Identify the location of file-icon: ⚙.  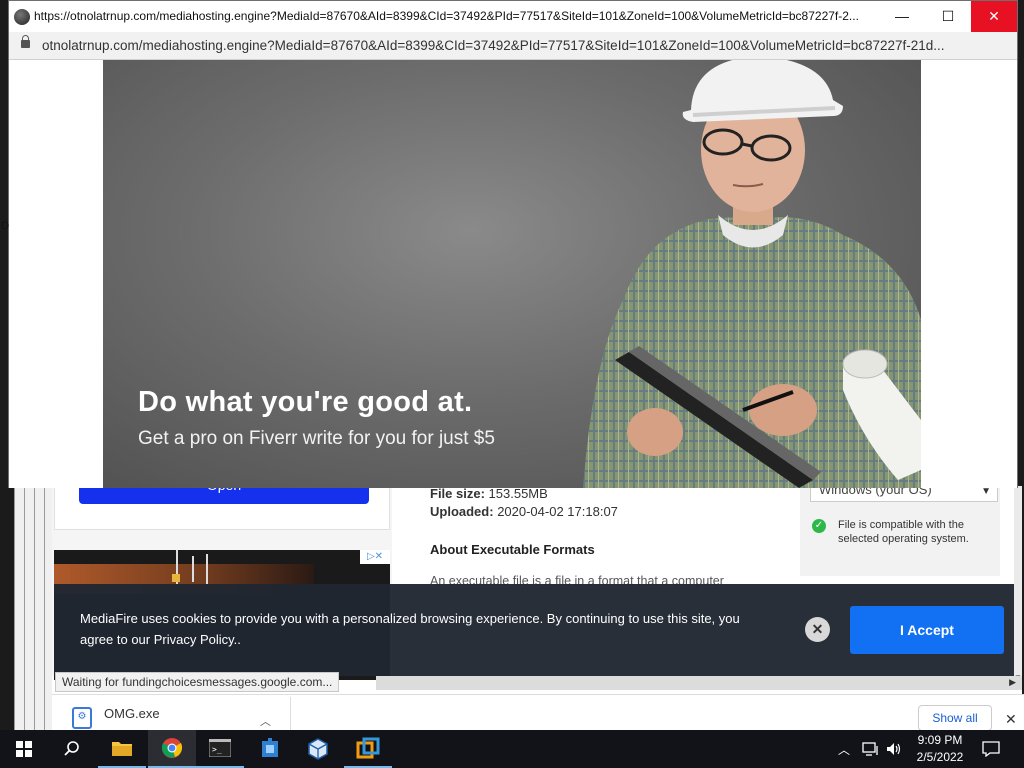
(82, 718).